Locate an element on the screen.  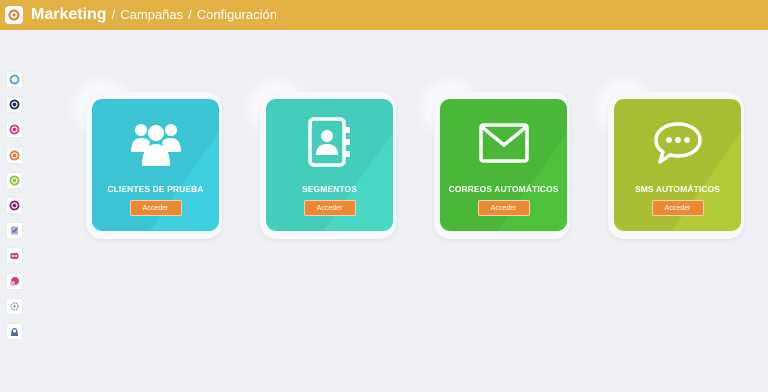
circle-arrow-icon is located at coordinates (14, 79).